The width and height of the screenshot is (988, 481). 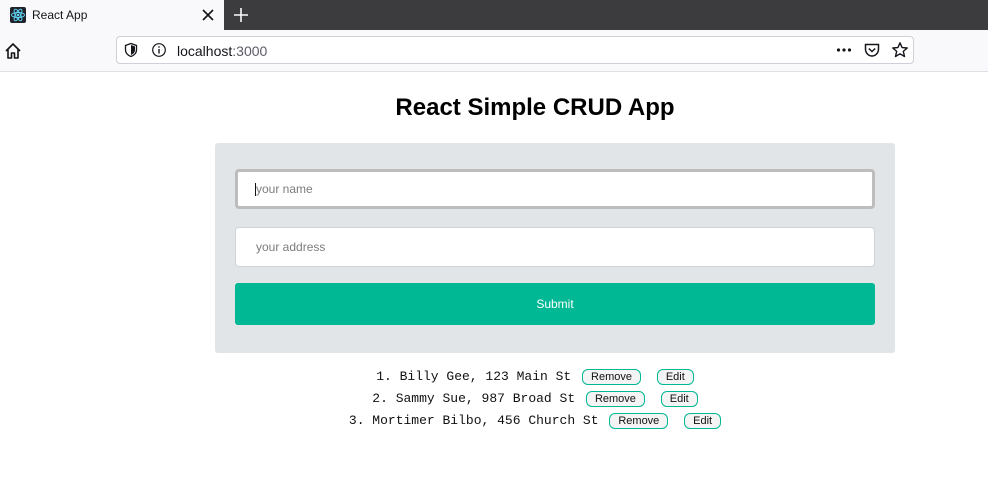 What do you see at coordinates (112, 15) in the screenshot?
I see `browser-tab: React App` at bounding box center [112, 15].